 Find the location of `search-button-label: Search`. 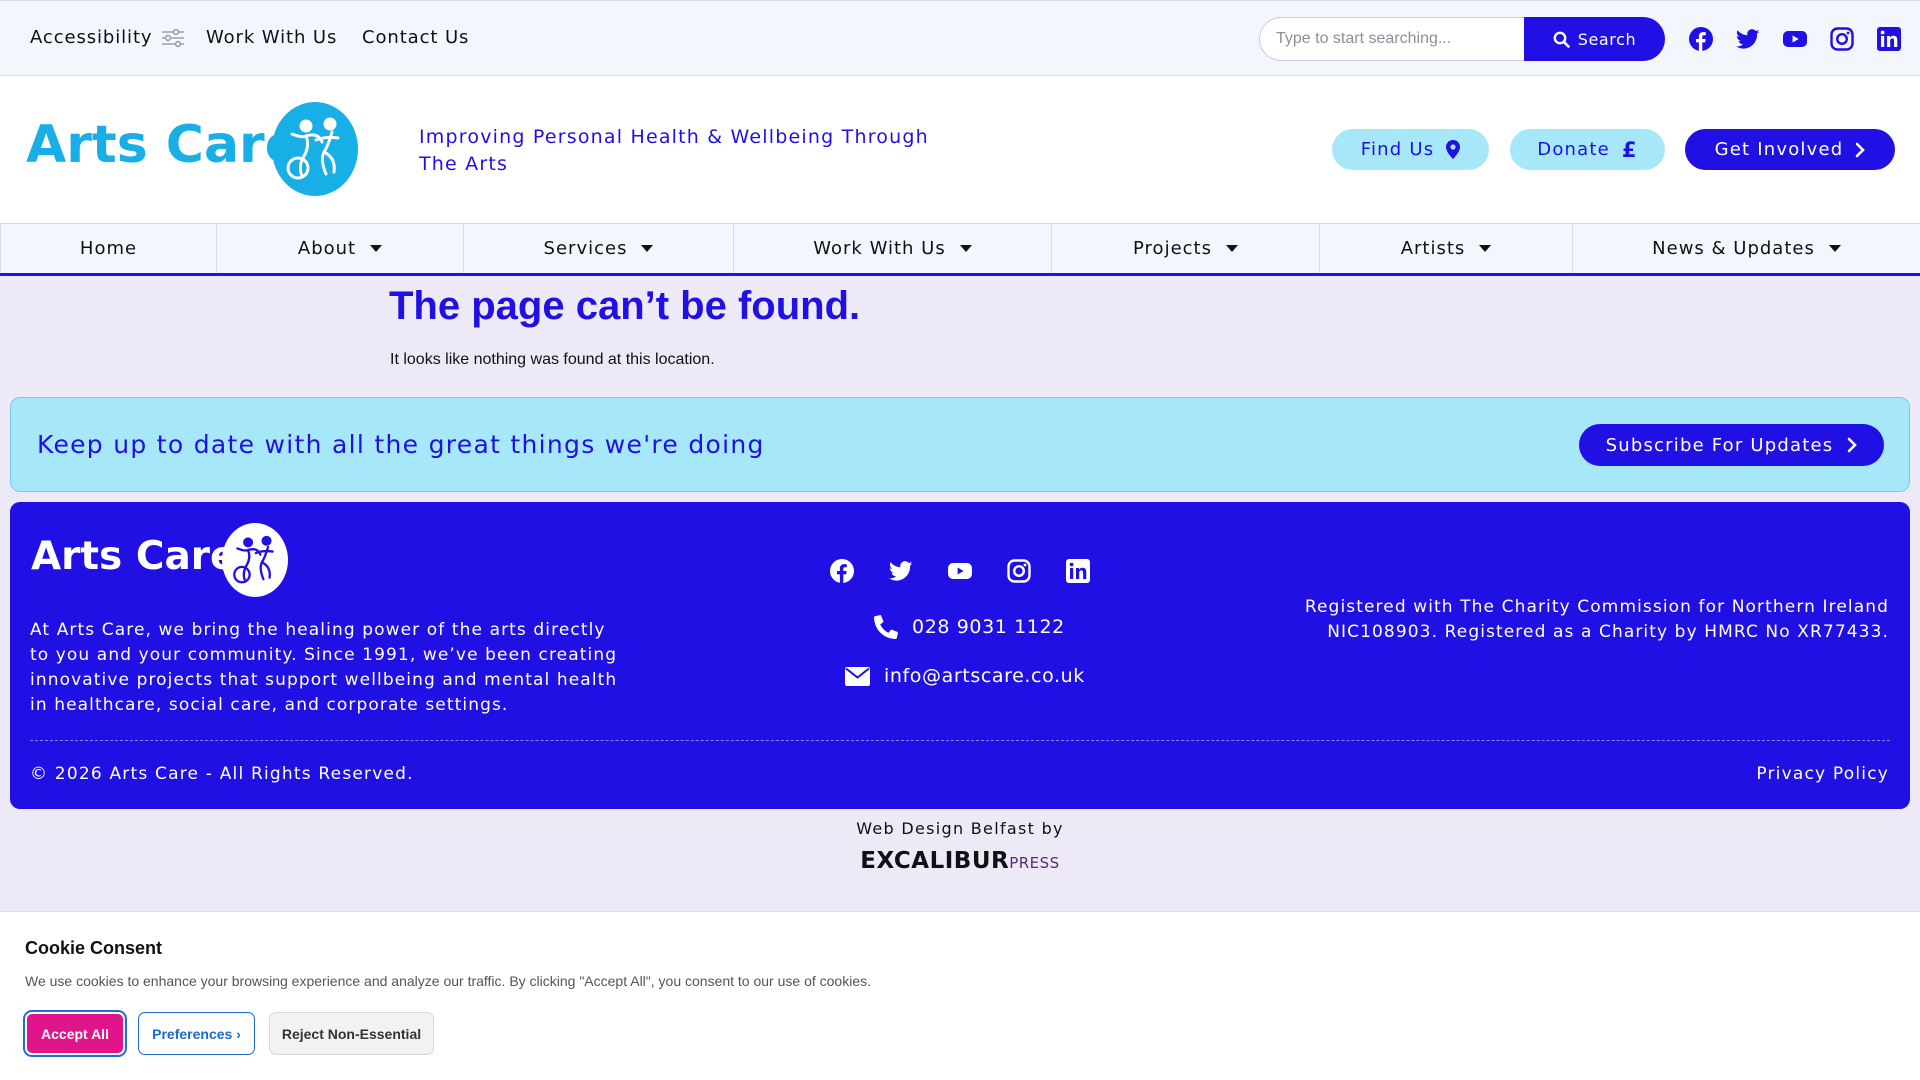

search-button-label: Search is located at coordinates (1607, 39).